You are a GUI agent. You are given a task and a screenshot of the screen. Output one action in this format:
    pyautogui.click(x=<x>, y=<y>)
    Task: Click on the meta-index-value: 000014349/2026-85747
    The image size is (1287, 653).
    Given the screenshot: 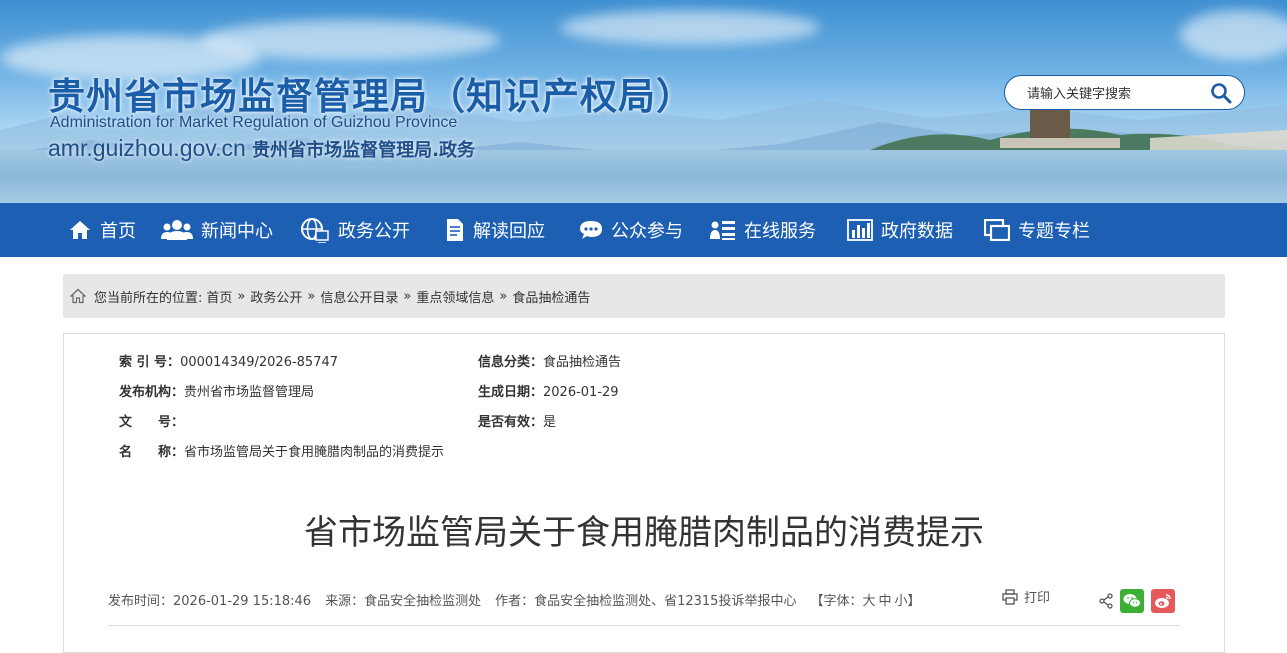 What is the action you would take?
    pyautogui.click(x=259, y=362)
    